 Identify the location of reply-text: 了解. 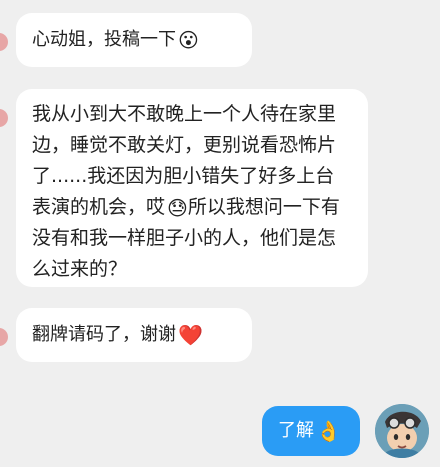
(296, 430).